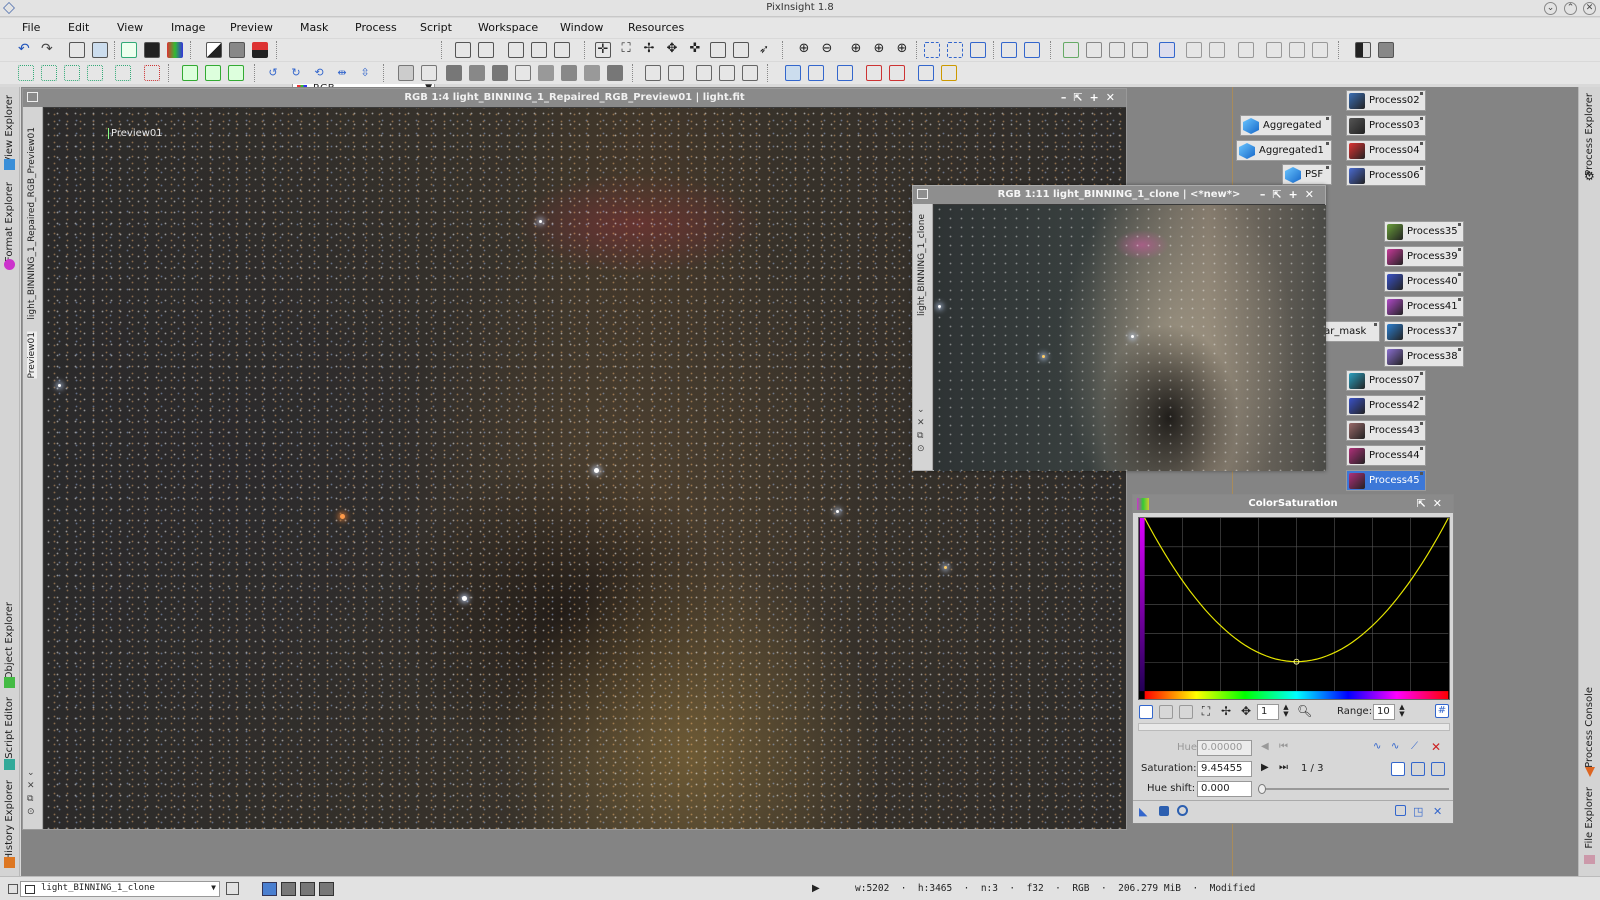 This screenshot has height=900, width=1600. I want to click on interp-linear-icon: ⟋, so click(1418, 748).